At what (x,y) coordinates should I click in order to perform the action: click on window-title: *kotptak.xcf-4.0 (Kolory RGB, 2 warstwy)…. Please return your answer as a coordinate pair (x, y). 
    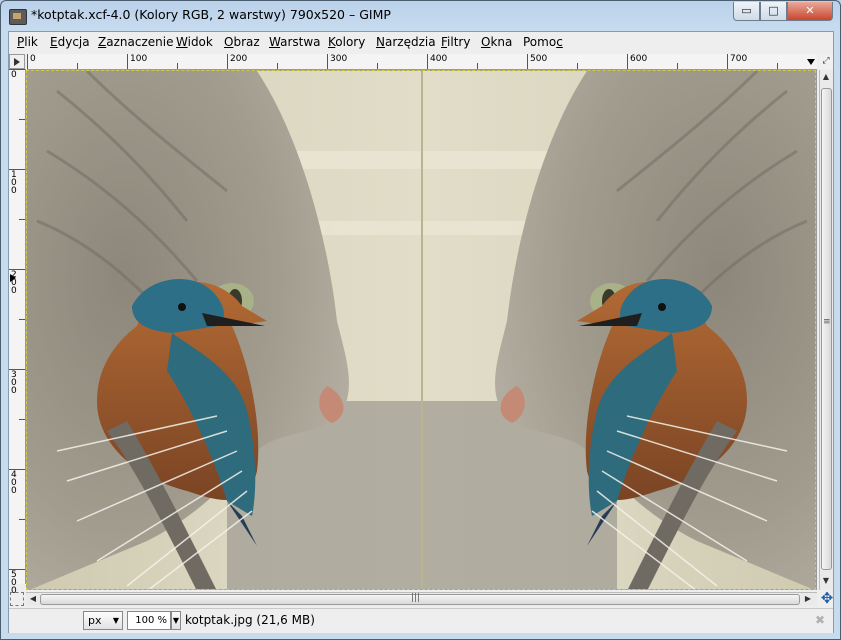
    Looking at the image, I should click on (211, 14).